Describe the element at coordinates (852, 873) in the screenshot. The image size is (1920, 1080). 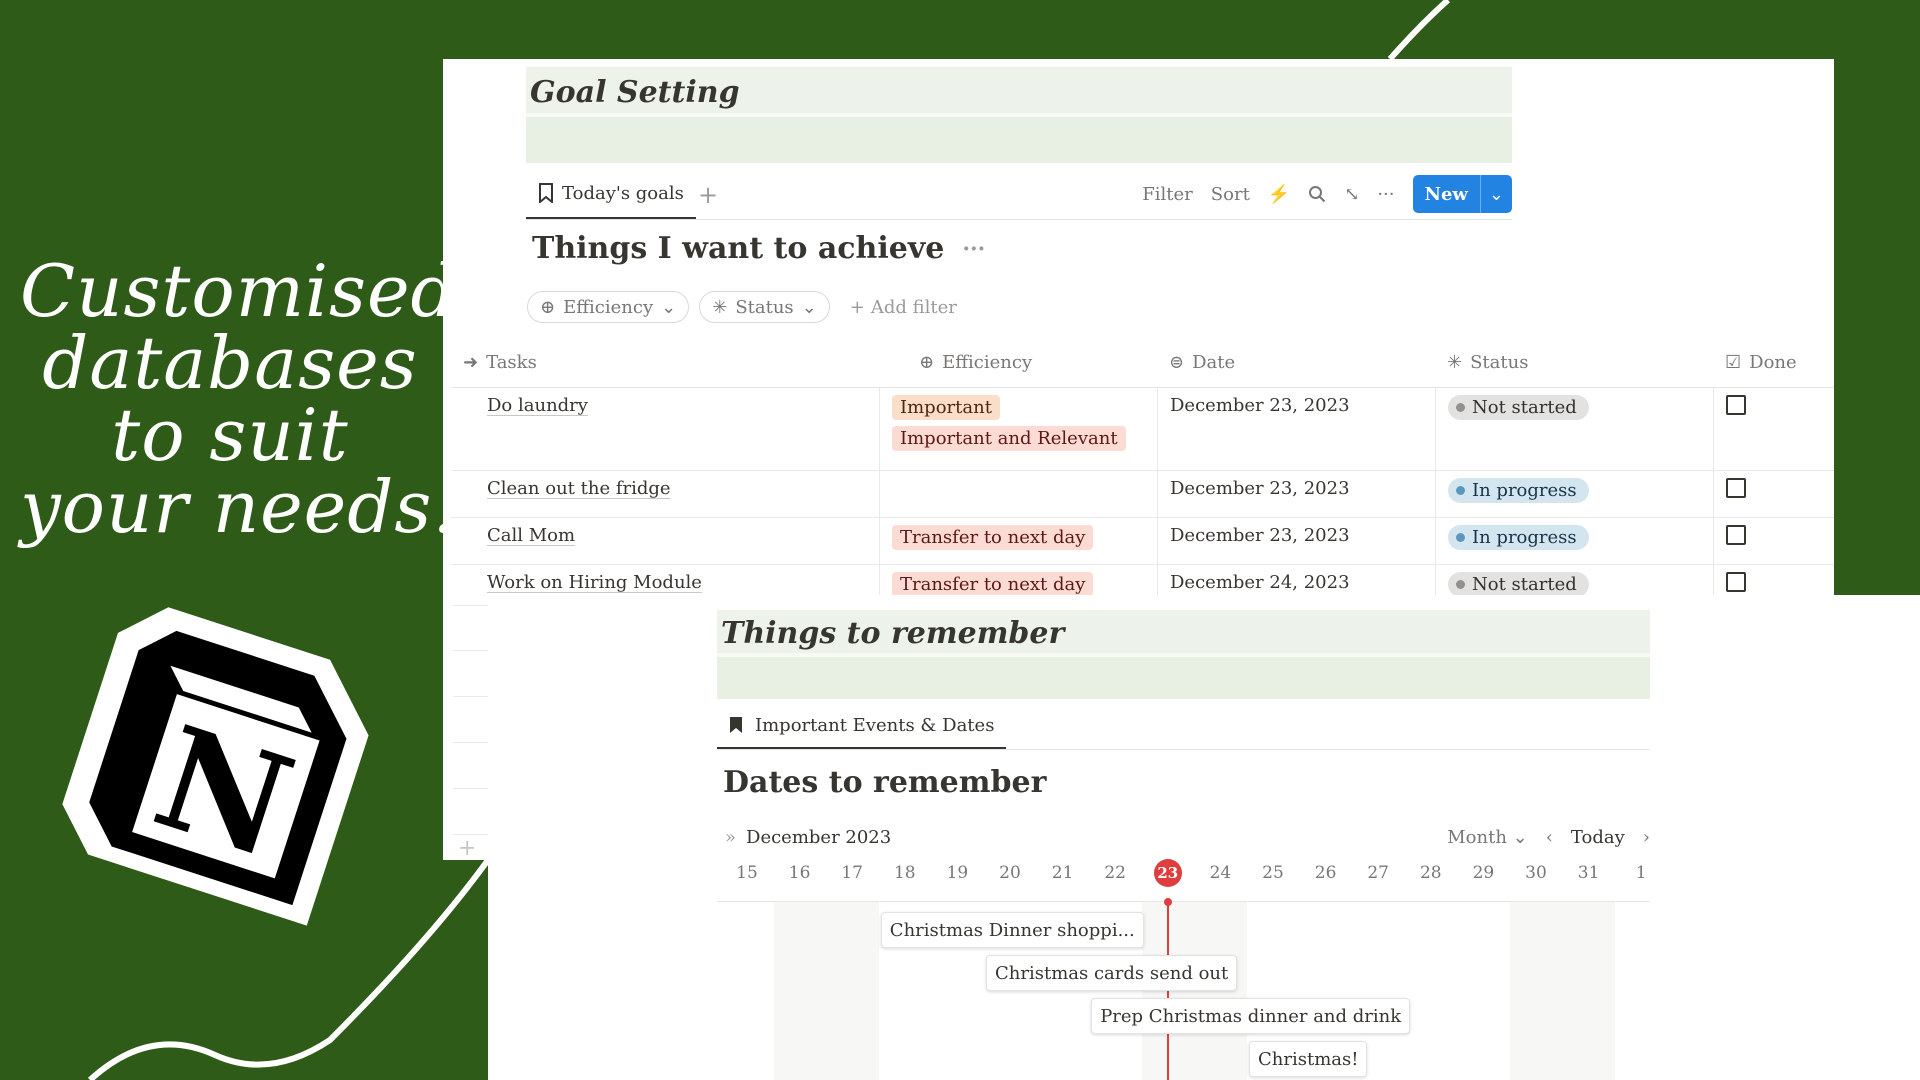
I see `calendar-day: 17` at that location.